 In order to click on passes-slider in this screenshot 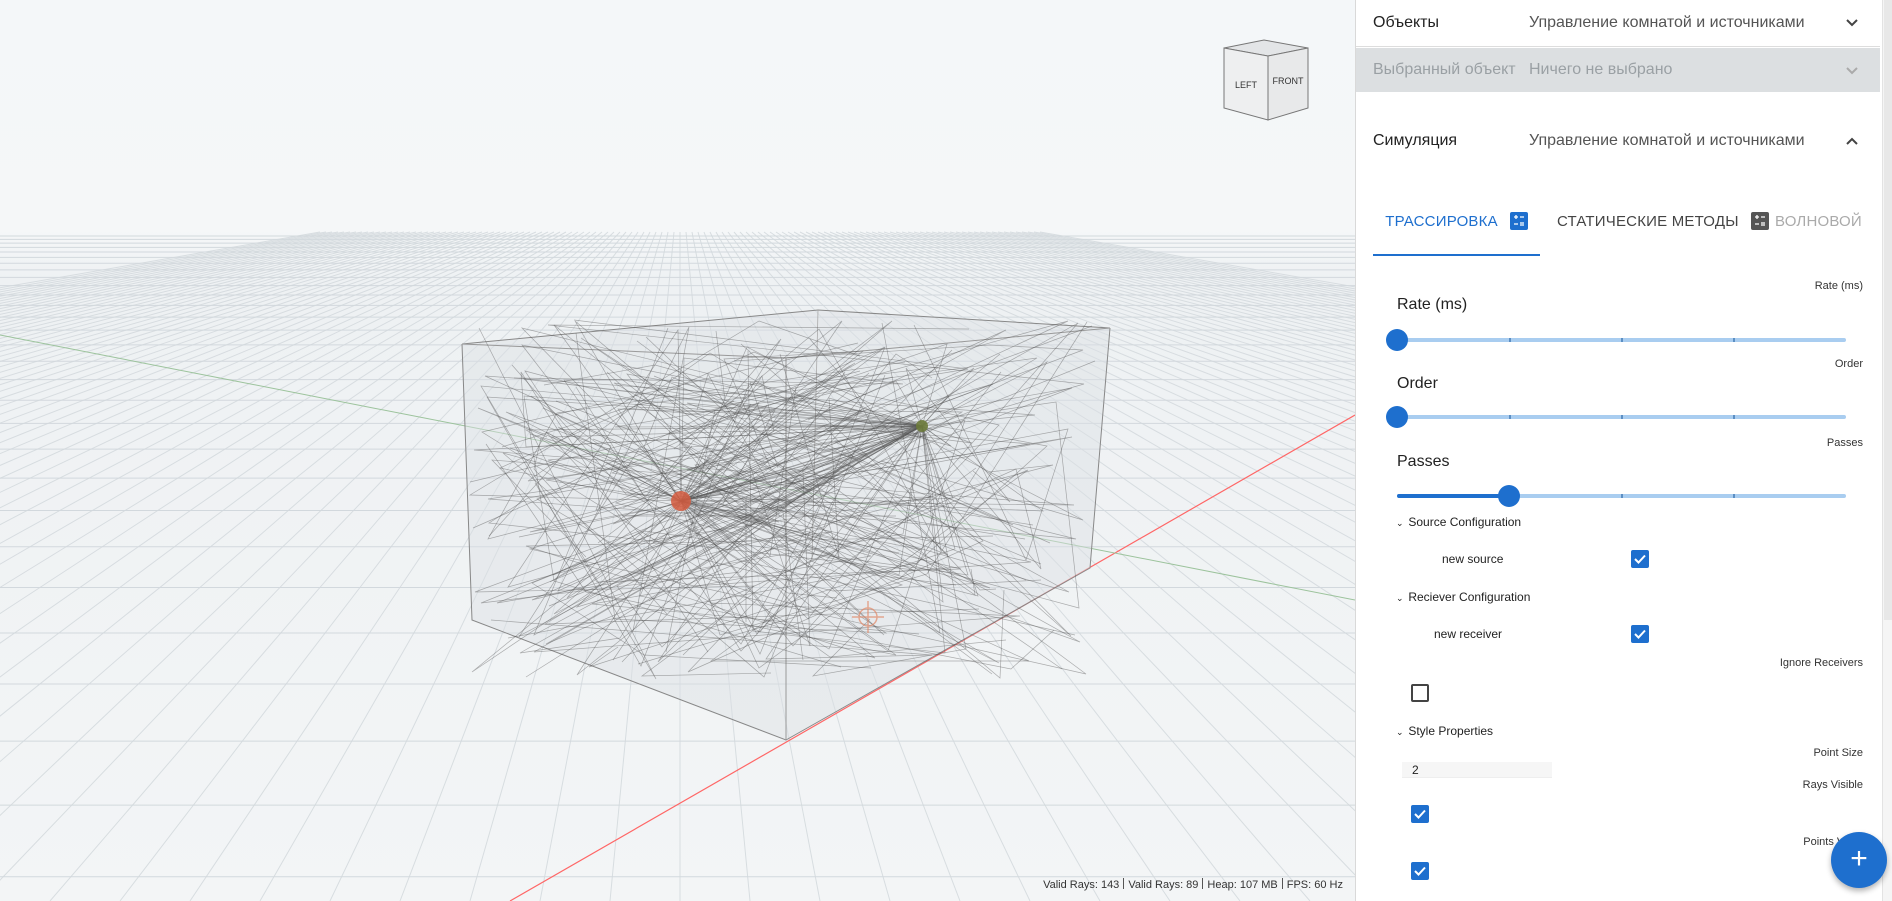, I will do `click(1621, 496)`.